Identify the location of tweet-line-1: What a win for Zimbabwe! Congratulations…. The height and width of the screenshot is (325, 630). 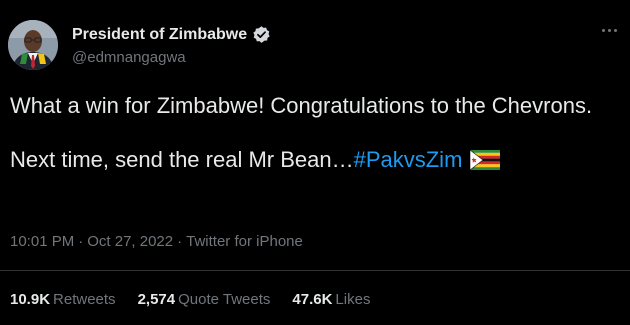
(301, 105).